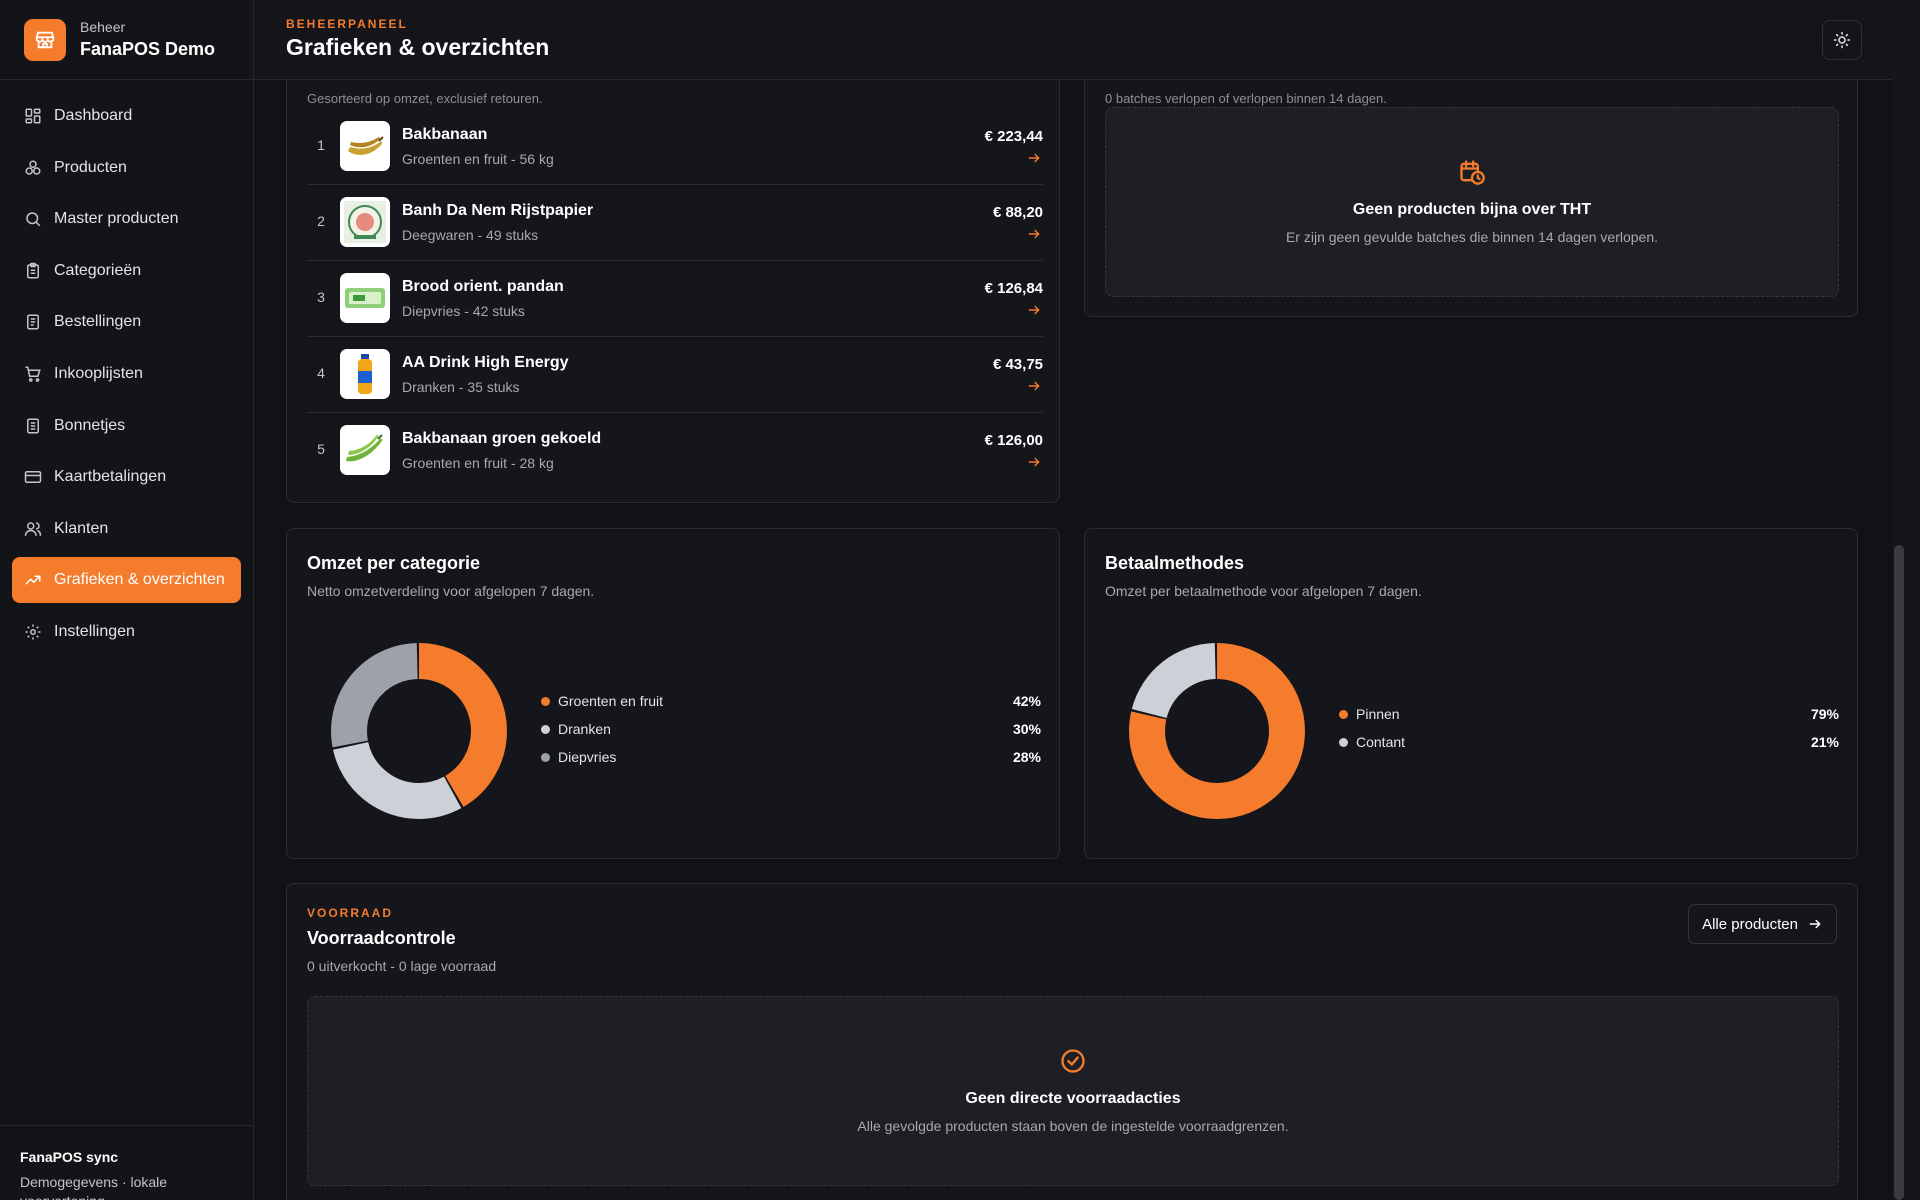 Image resolution: width=1920 pixels, height=1200 pixels. What do you see at coordinates (1013, 136) in the screenshot?
I see `product-price: € 223,44` at bounding box center [1013, 136].